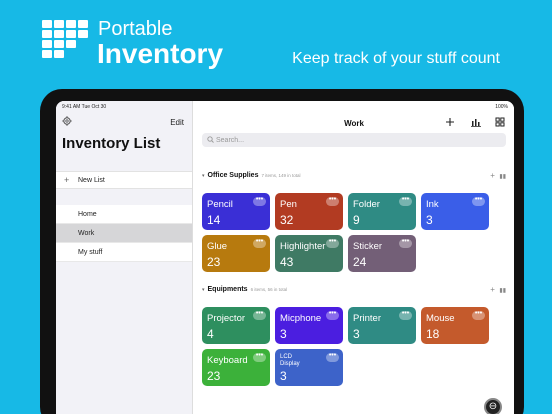 The image size is (552, 414). Describe the element at coordinates (455, 325) in the screenshot. I see `item-card: Mouse 18 •••` at that location.